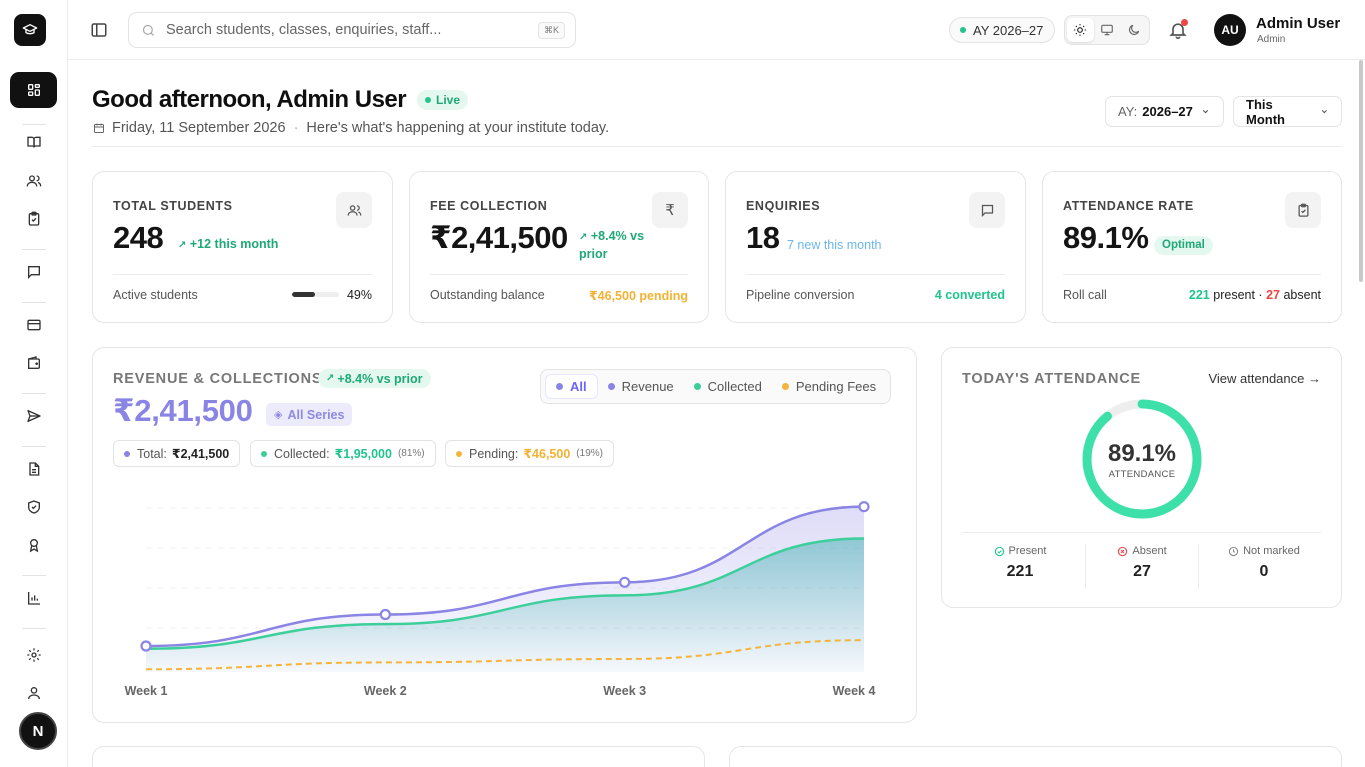  What do you see at coordinates (1361, 171) in the screenshot?
I see `scrollbar` at bounding box center [1361, 171].